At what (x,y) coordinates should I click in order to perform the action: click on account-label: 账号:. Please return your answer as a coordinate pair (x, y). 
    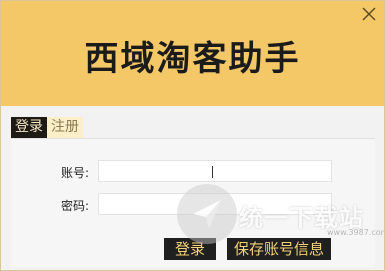
    Looking at the image, I should click on (75, 173).